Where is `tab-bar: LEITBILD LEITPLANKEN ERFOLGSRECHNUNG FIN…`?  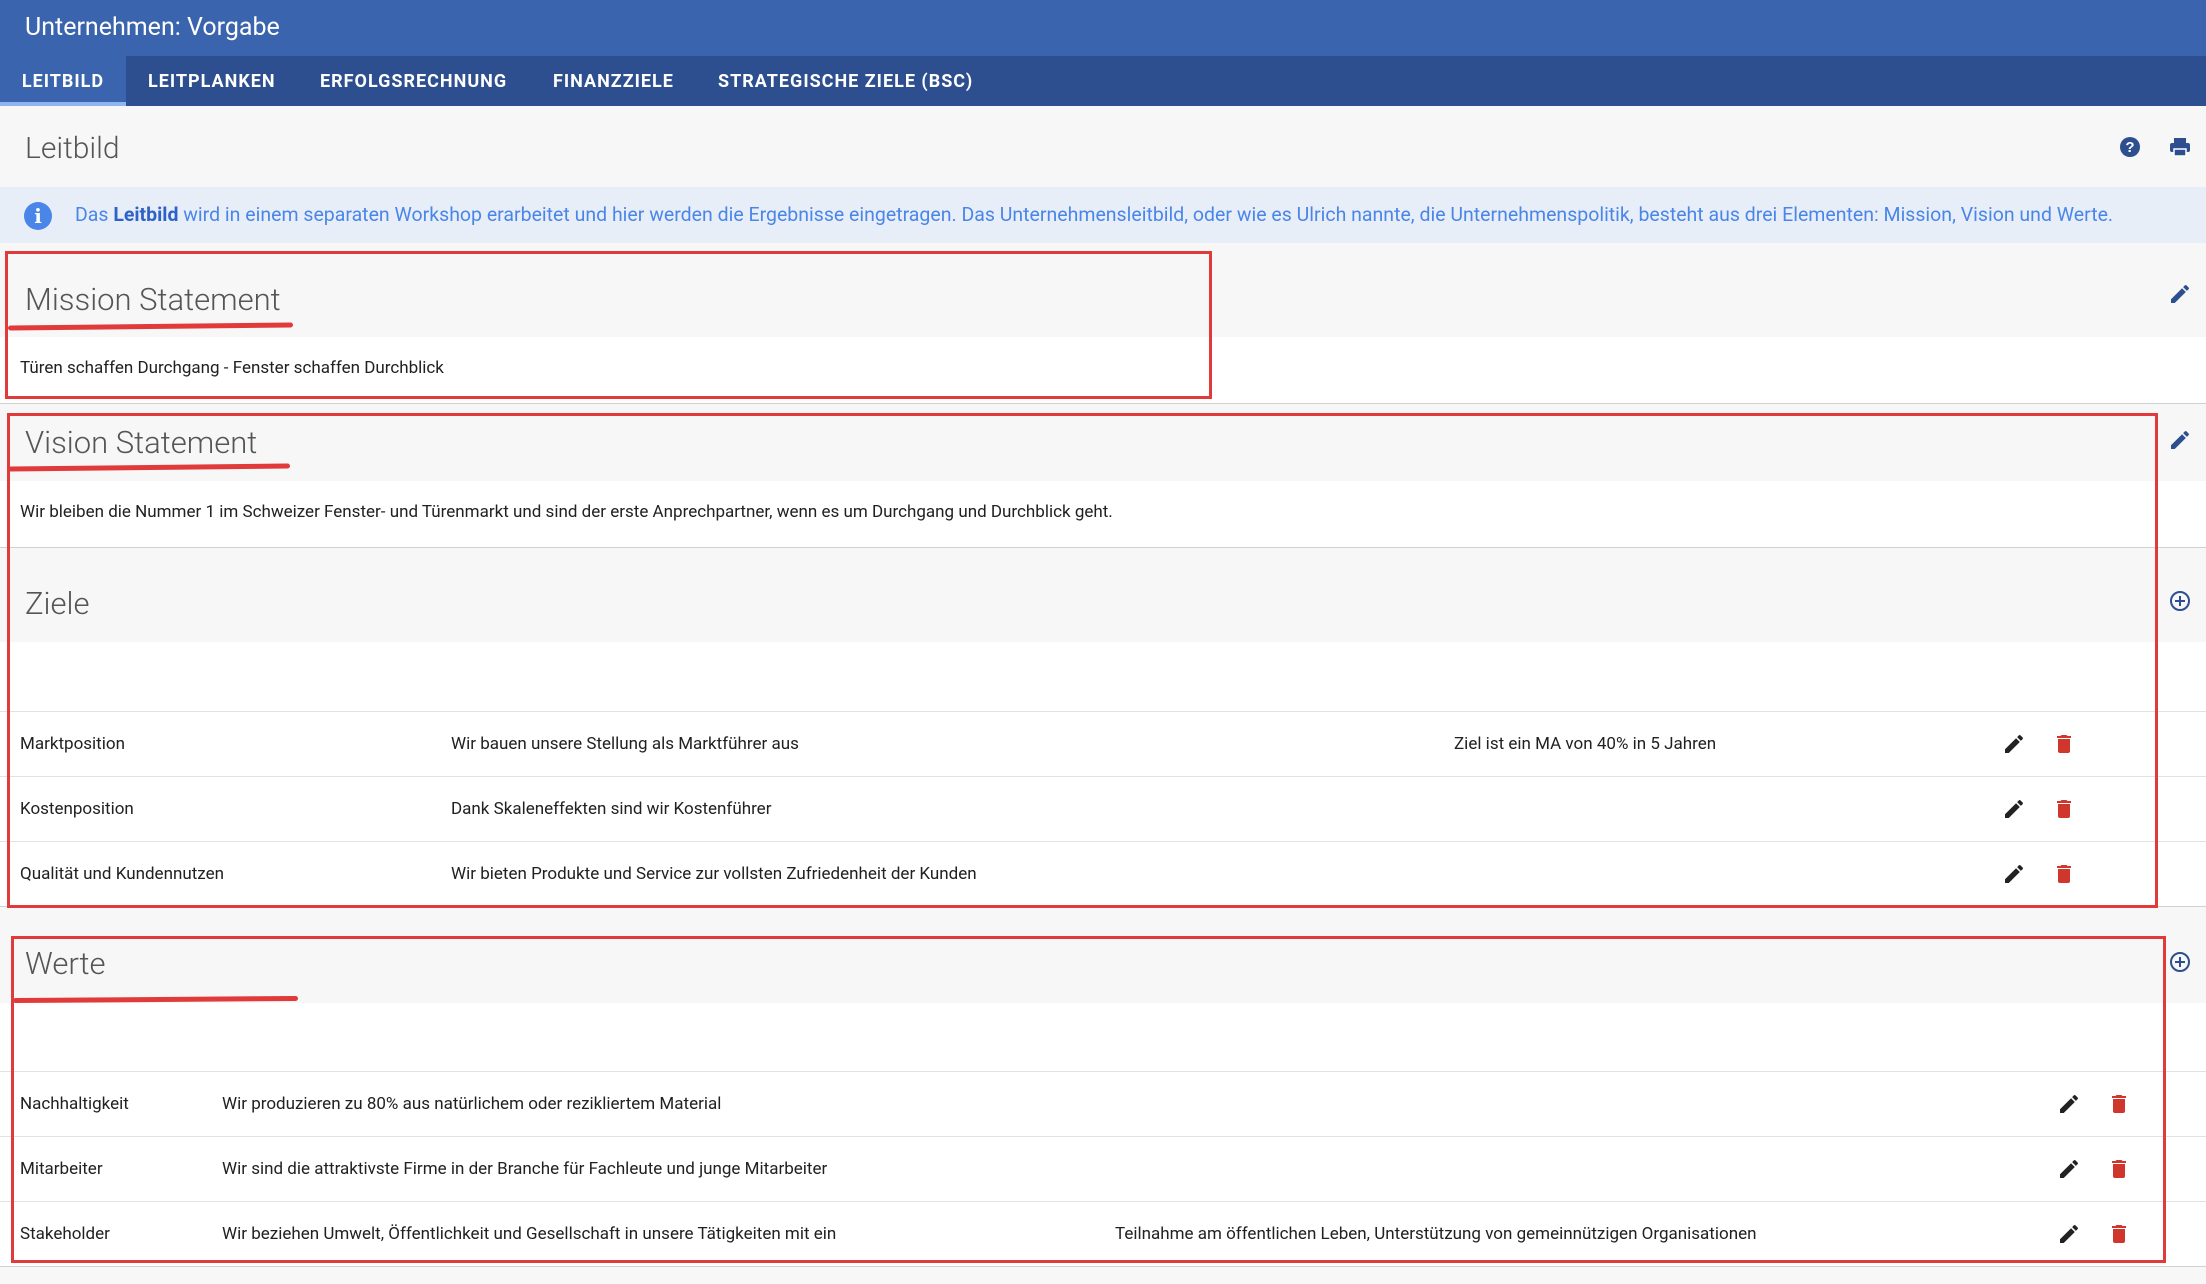 tab-bar: LEITBILD LEITPLANKEN ERFOLGSRECHNUNG FIN… is located at coordinates (1103, 81).